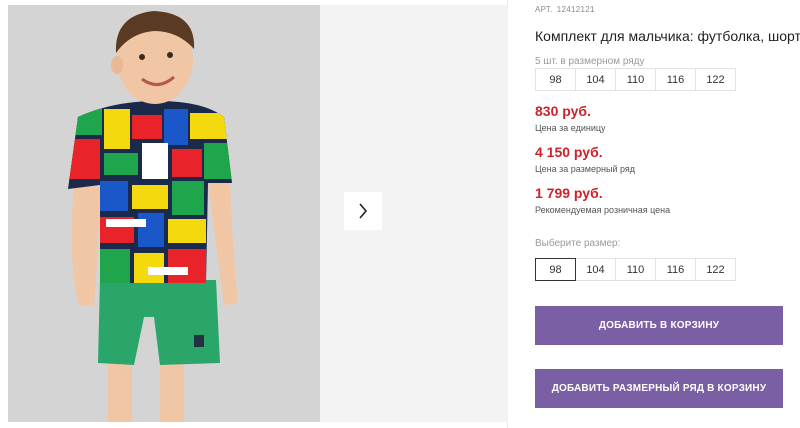  Describe the element at coordinates (715, 79) in the screenshot. I see `series-size: 122` at that location.